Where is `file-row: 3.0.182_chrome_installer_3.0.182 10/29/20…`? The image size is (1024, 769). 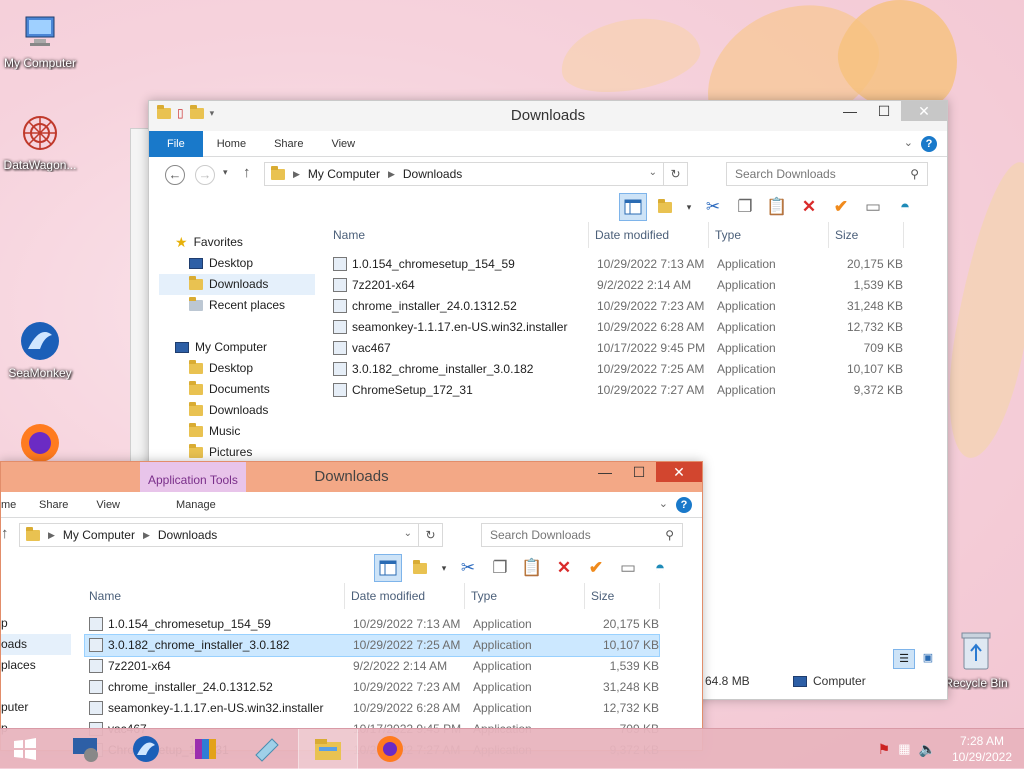
file-row: 3.0.182_chrome_installer_3.0.182 10/29/20… is located at coordinates (616, 369).